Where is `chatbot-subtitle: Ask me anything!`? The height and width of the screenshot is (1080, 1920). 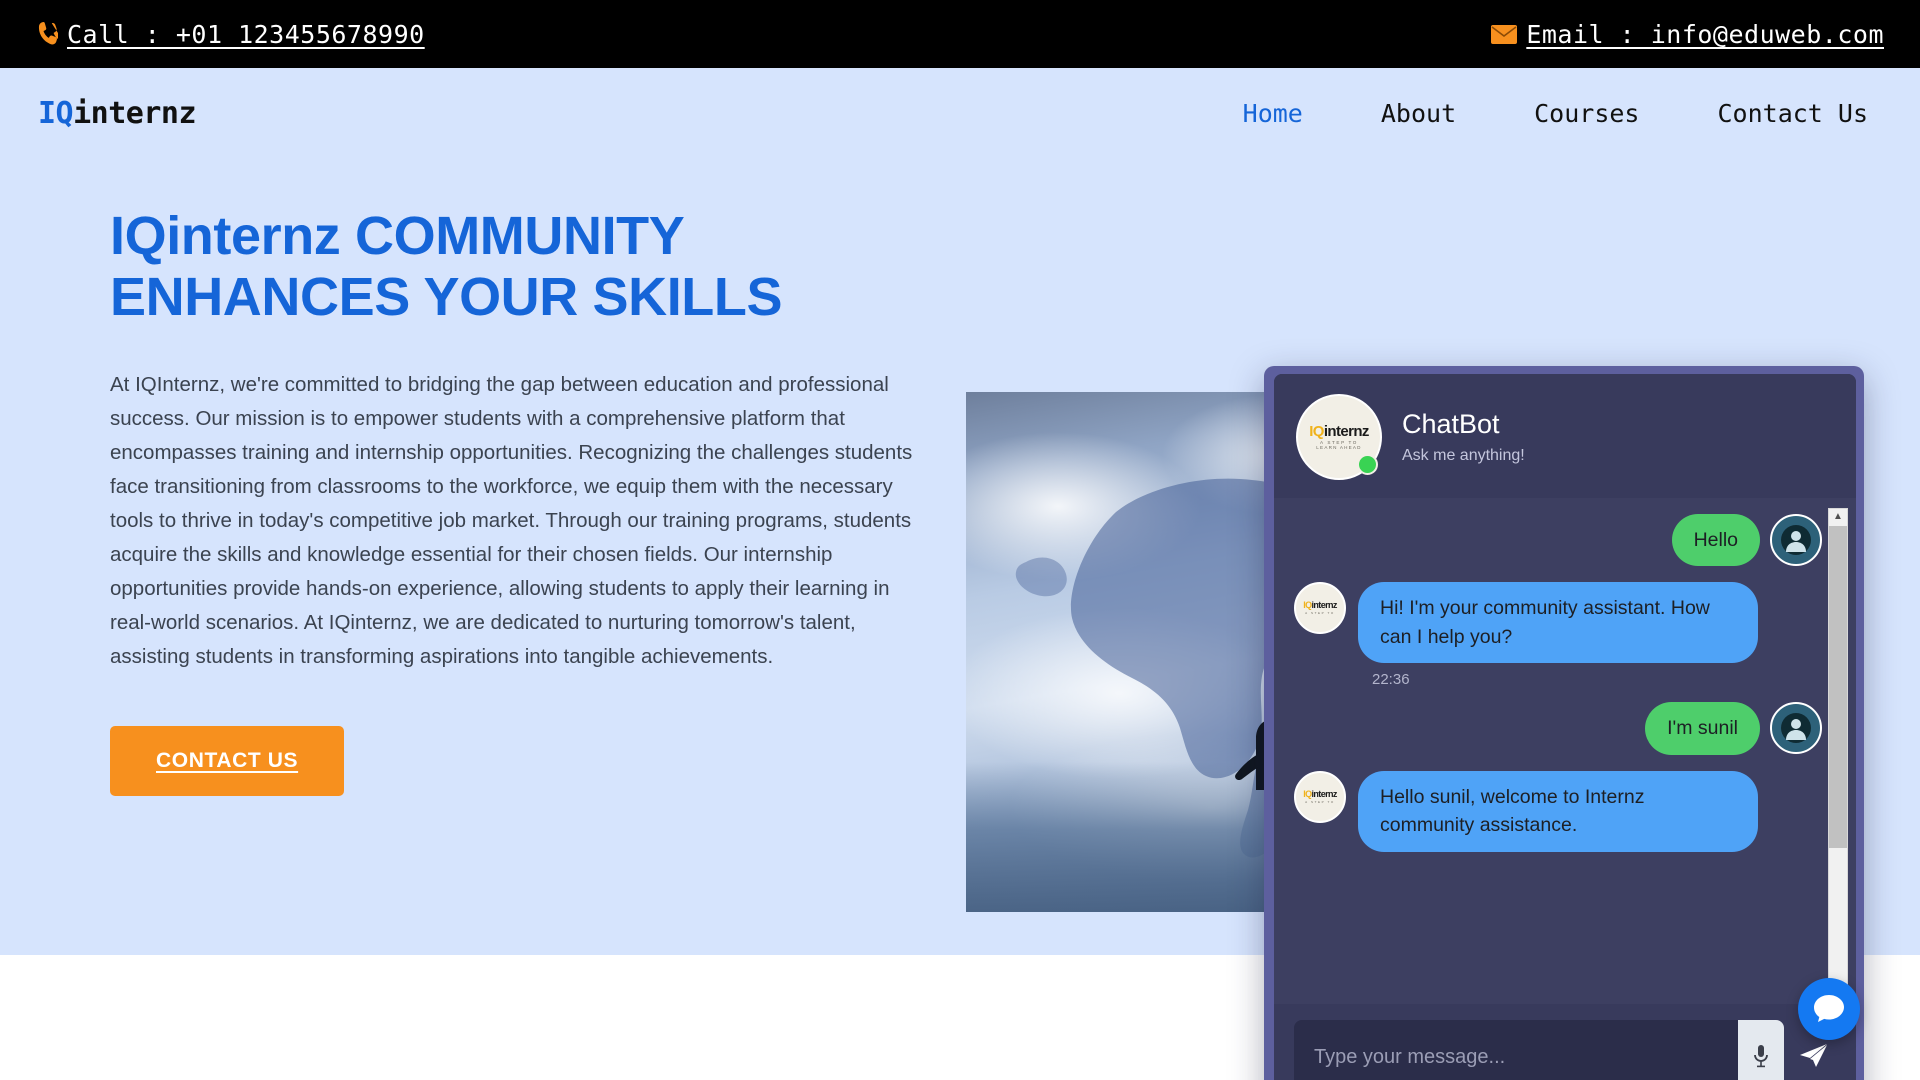
chatbot-subtitle: Ask me anything! is located at coordinates (1463, 455).